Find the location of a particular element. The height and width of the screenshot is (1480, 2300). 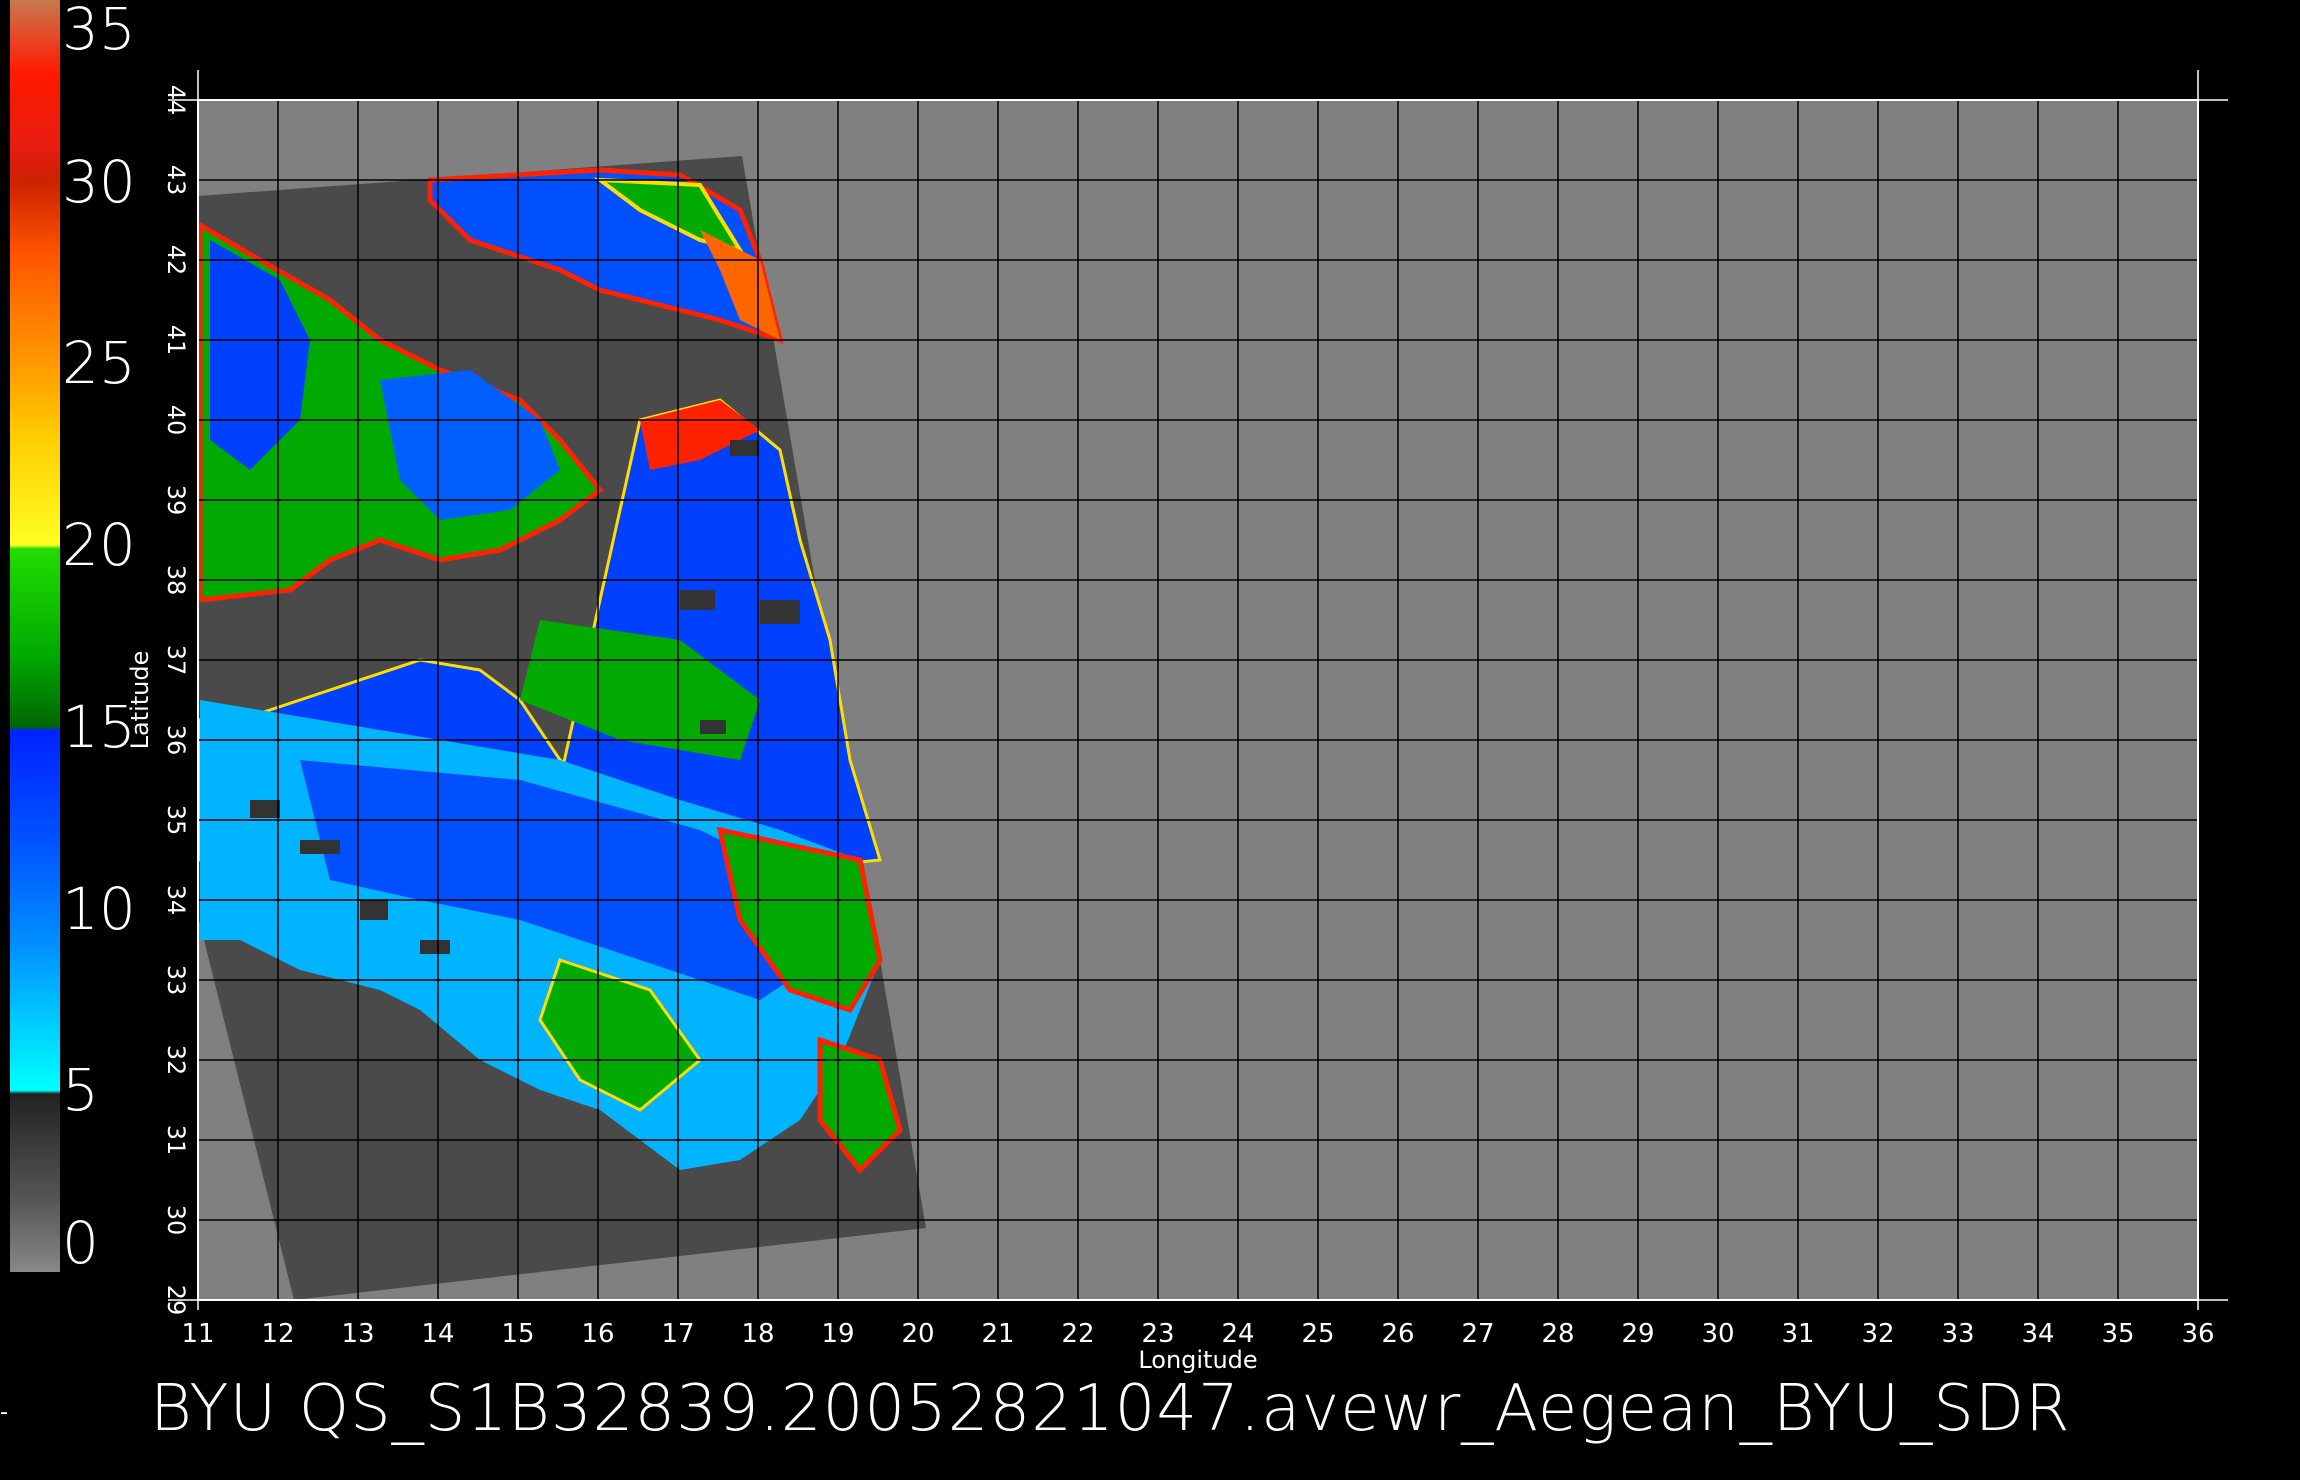

longitude-tick-label: 18 is located at coordinates (757, 1334).